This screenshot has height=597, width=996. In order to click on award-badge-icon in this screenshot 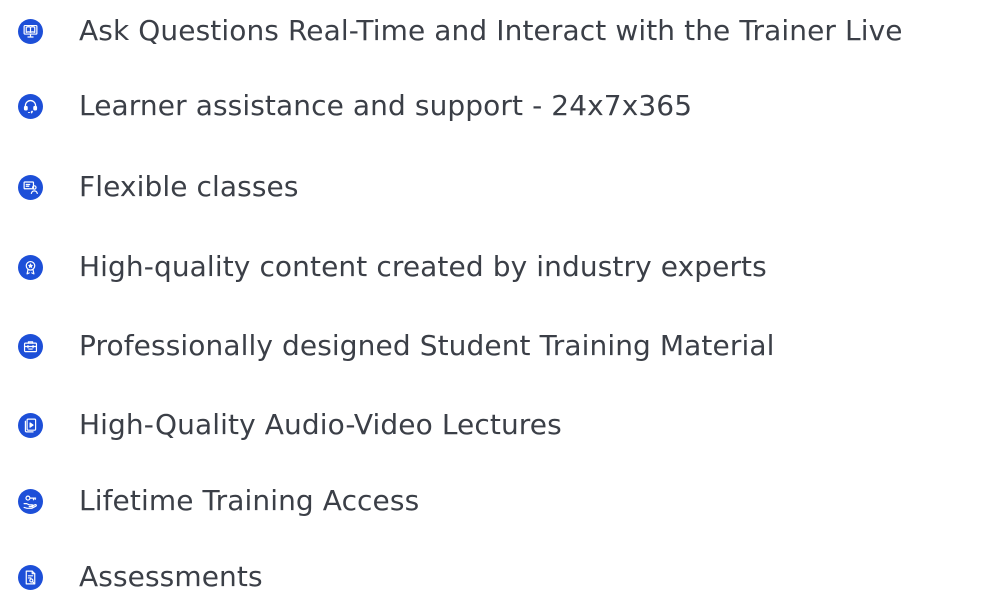, I will do `click(30, 267)`.